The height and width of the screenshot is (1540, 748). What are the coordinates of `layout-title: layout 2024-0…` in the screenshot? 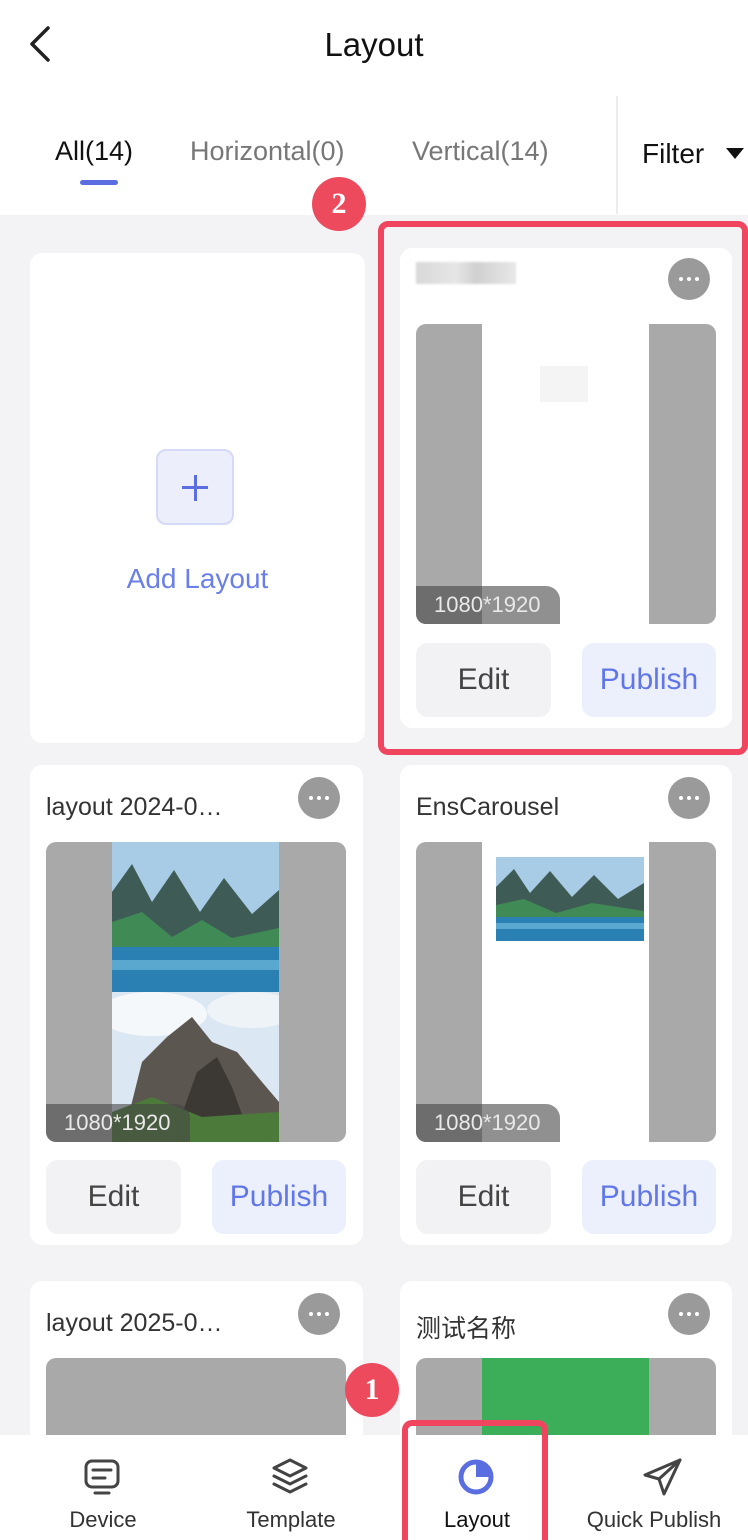 It's located at (134, 807).